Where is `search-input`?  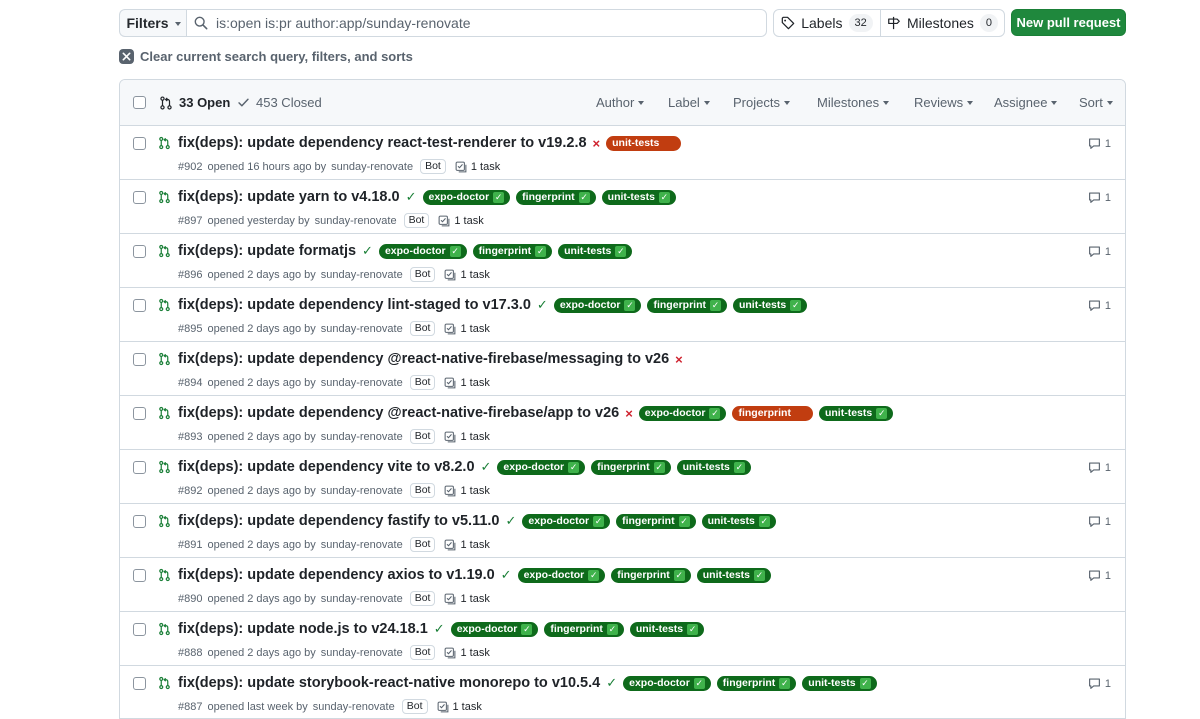 search-input is located at coordinates (476, 23).